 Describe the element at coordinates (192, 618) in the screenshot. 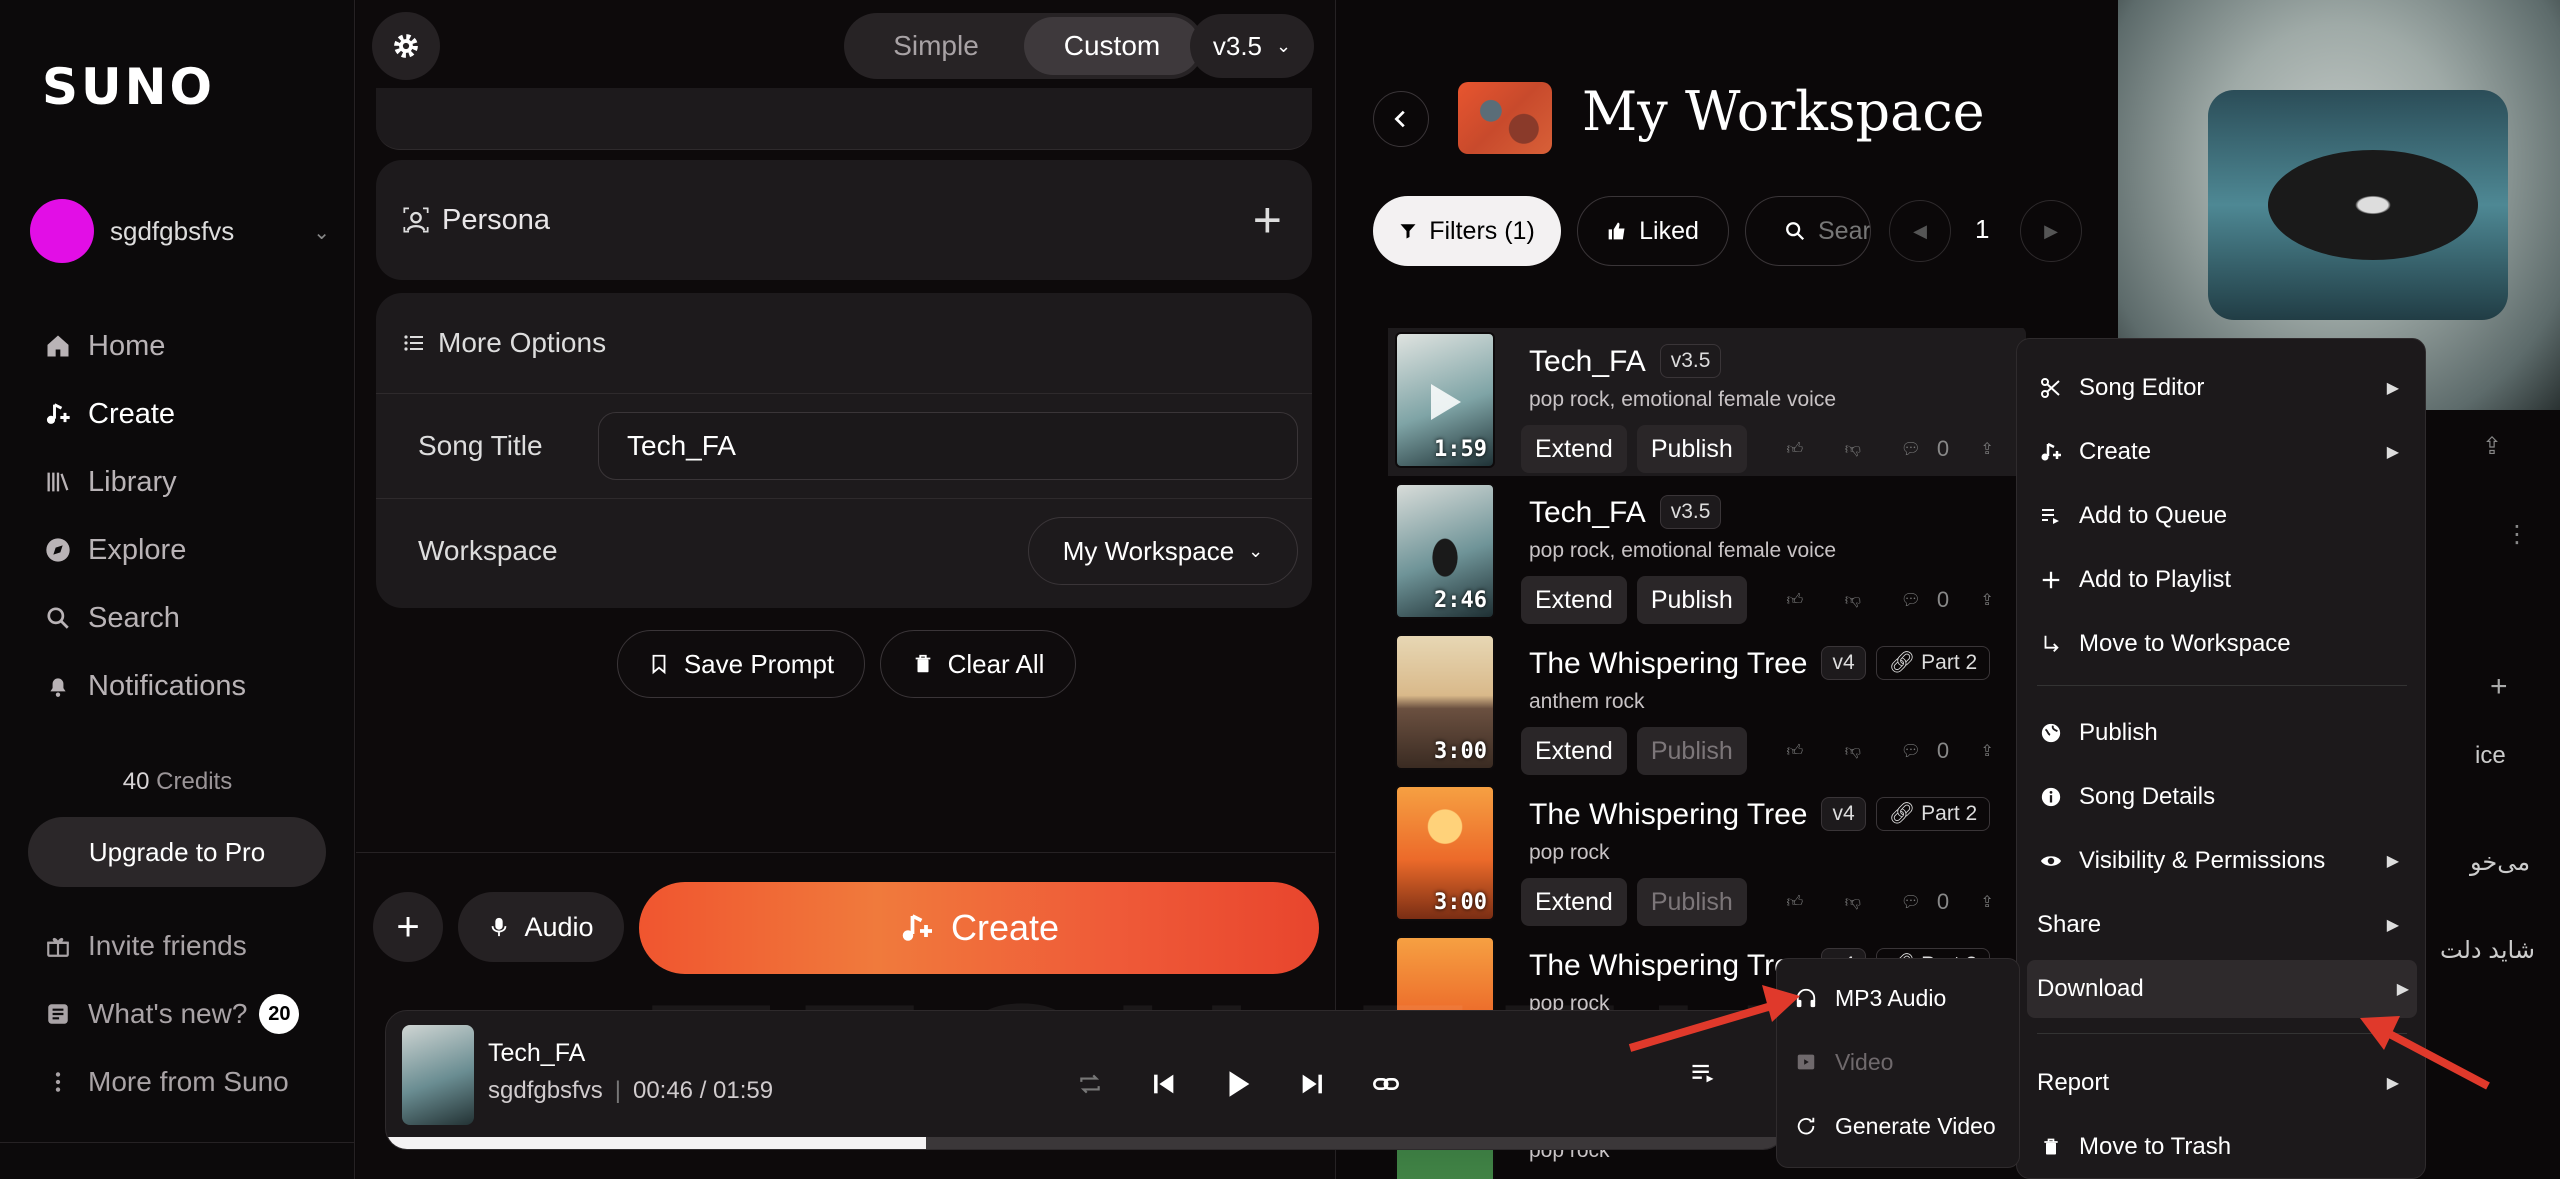

I see `nav-search: Search` at that location.